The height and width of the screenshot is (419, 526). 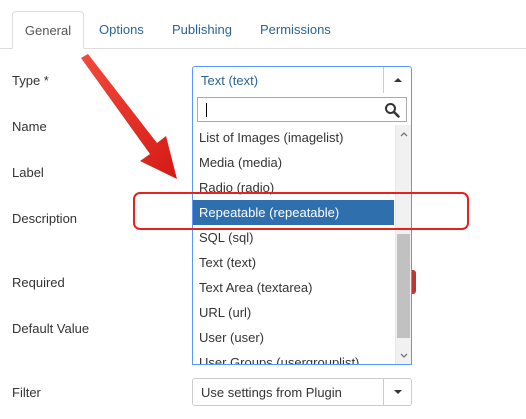 I want to click on option-media: Media (media), so click(x=293, y=162).